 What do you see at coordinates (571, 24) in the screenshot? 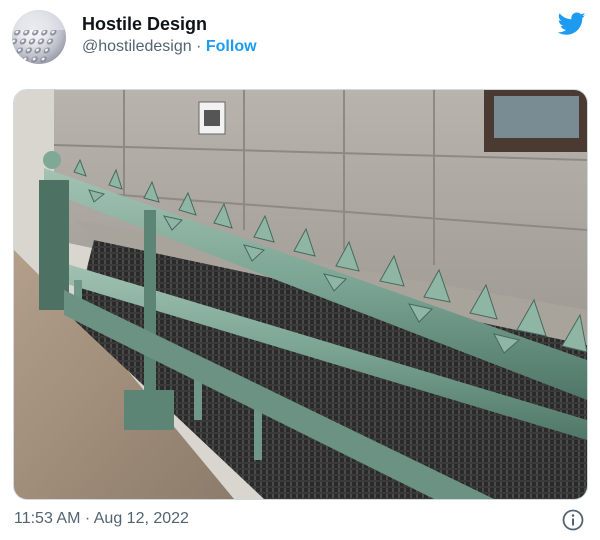
I see `twitter-bird-icon` at bounding box center [571, 24].